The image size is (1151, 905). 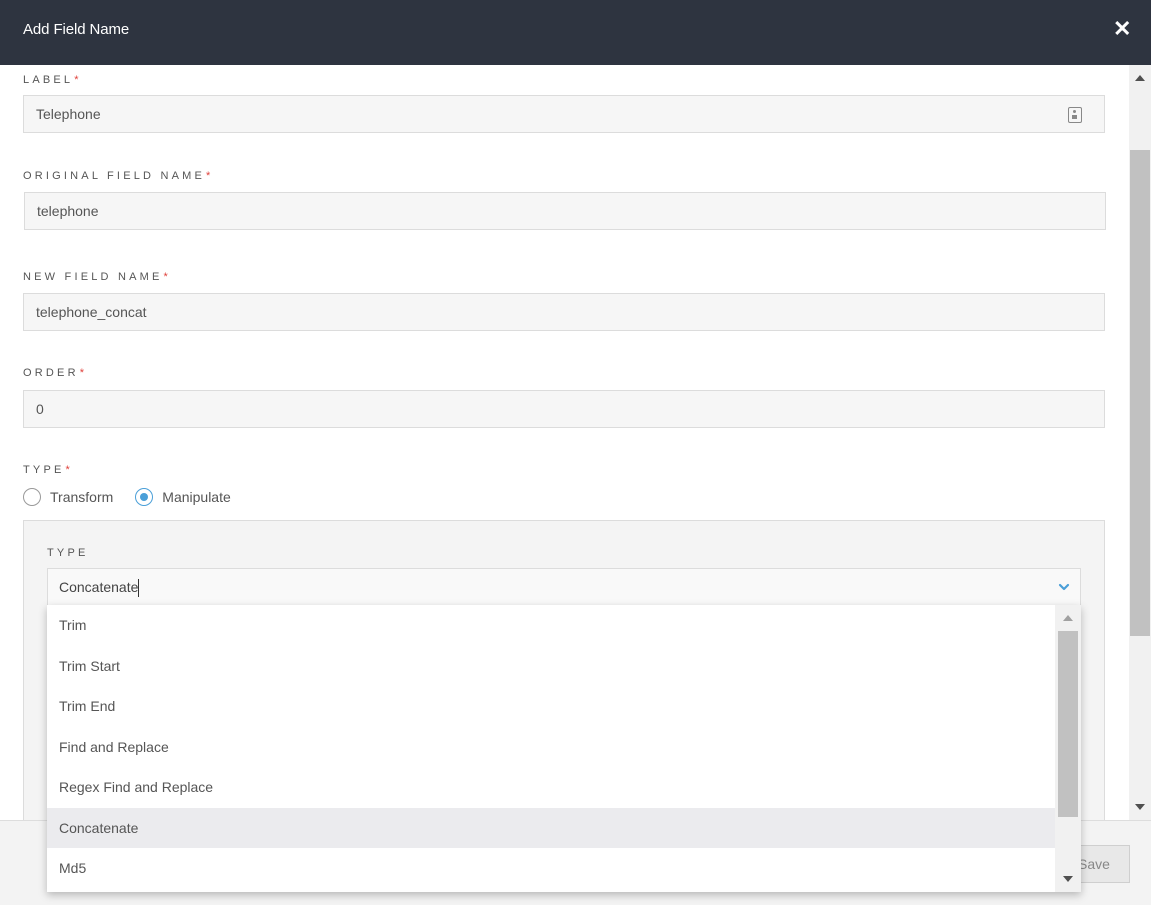 I want to click on dropdown-option-trim-start: Trim Start, so click(x=551, y=666).